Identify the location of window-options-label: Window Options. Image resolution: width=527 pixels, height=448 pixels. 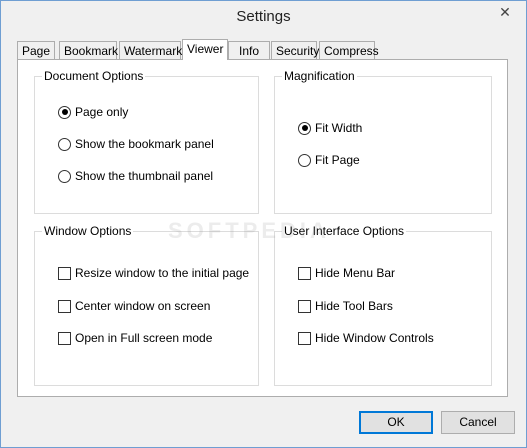
(88, 231).